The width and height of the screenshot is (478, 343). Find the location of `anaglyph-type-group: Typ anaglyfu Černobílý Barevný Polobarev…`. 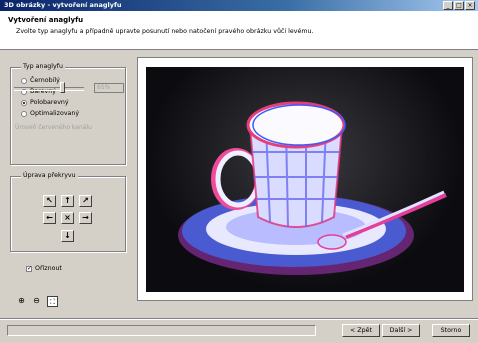

anaglyph-type-group: Typ anaglyfu Černobílý Barevný Polobarev… is located at coordinates (68, 114).